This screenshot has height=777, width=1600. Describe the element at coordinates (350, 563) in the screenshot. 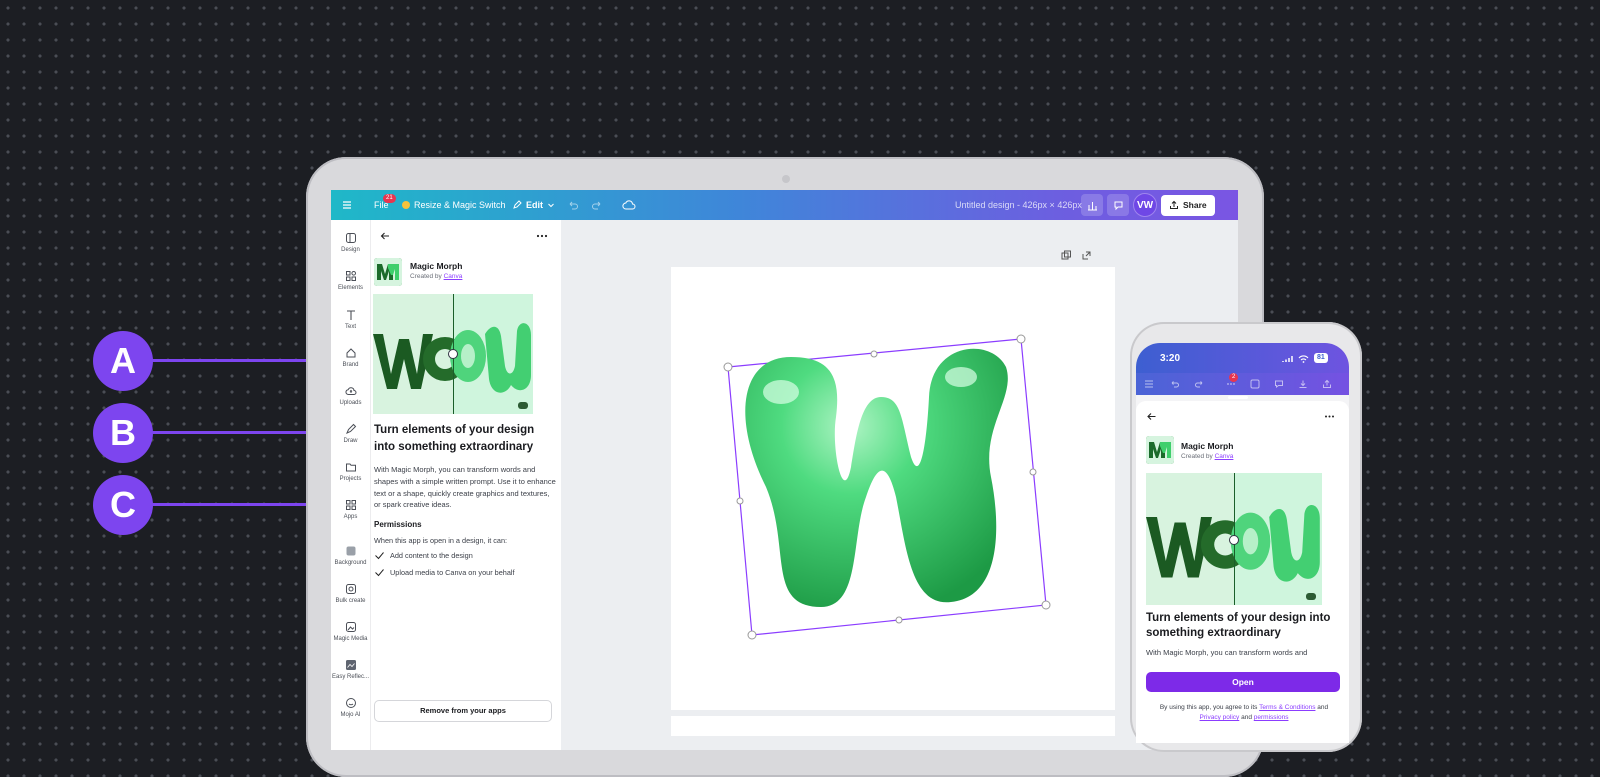

I see `rail-label: Background` at that location.